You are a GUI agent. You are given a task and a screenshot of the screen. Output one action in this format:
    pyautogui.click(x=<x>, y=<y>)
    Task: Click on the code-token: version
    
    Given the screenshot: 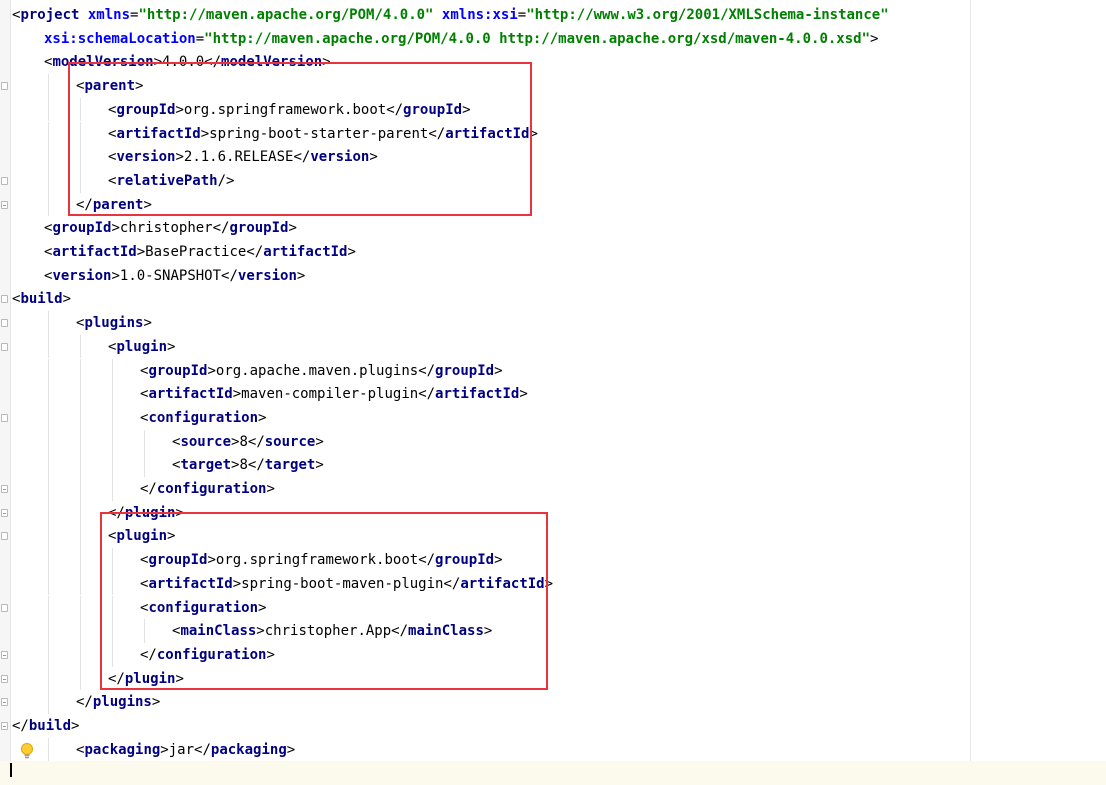 What is the action you would take?
    pyautogui.click(x=82, y=275)
    